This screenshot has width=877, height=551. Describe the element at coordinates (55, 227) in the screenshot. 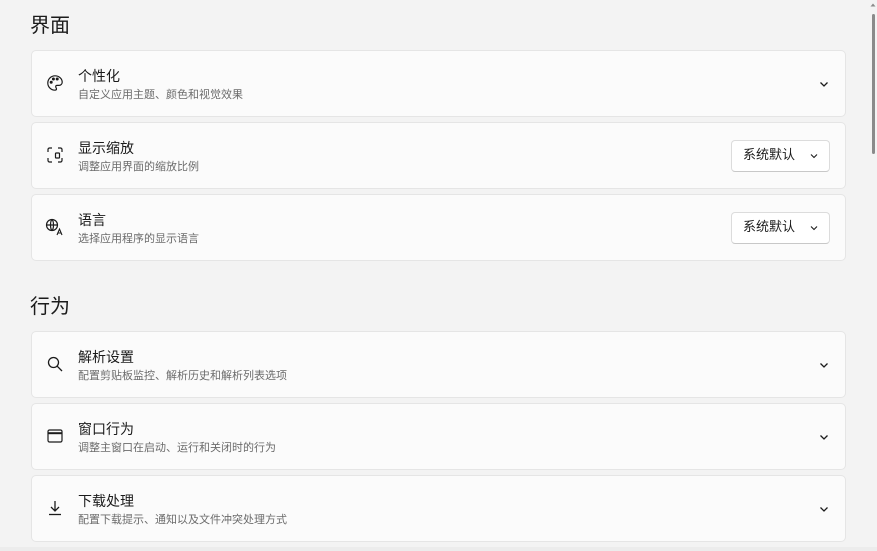

I see `language-icon` at that location.